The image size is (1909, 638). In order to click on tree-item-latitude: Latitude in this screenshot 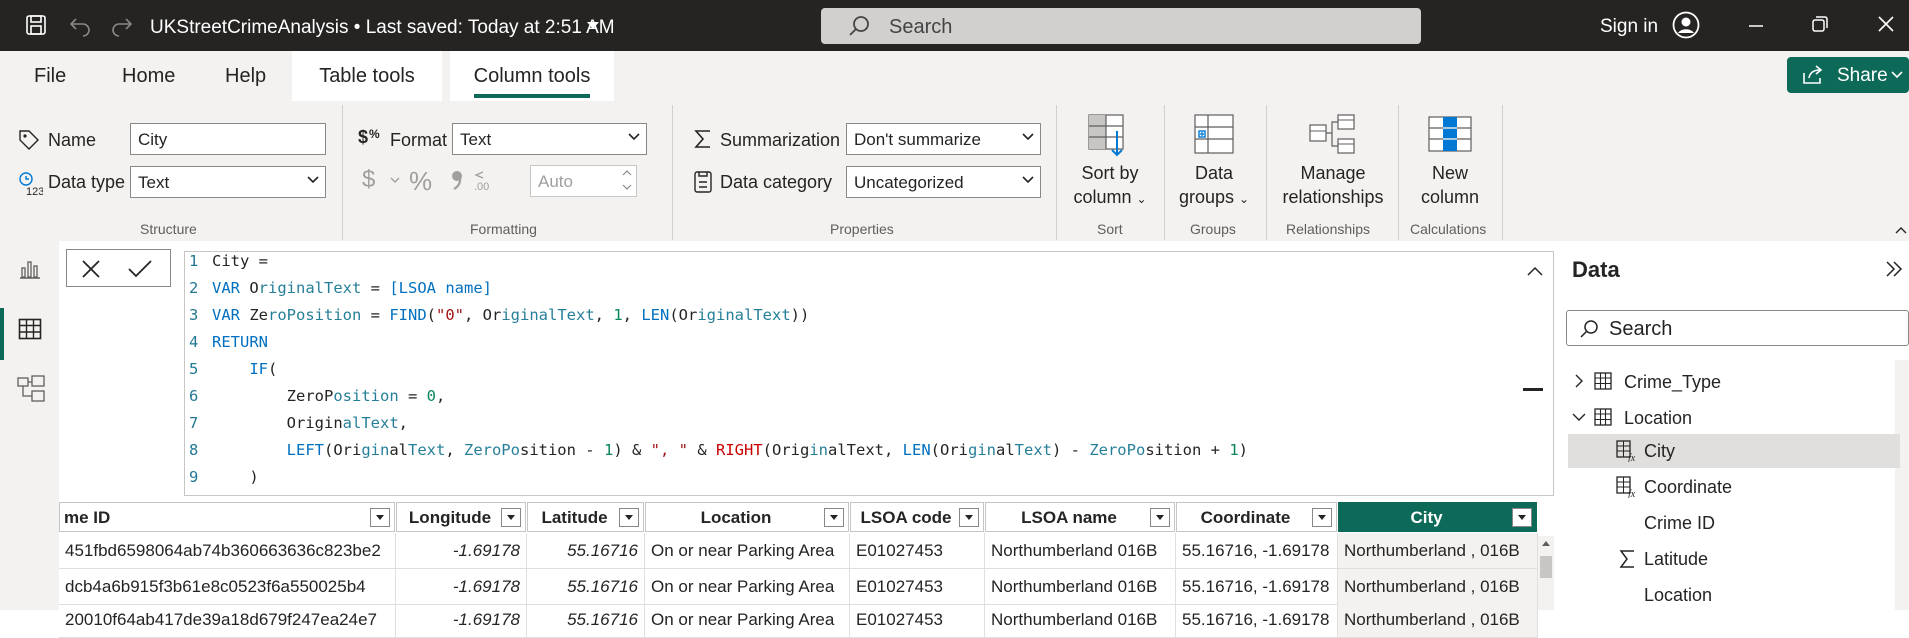, I will do `click(1728, 559)`.